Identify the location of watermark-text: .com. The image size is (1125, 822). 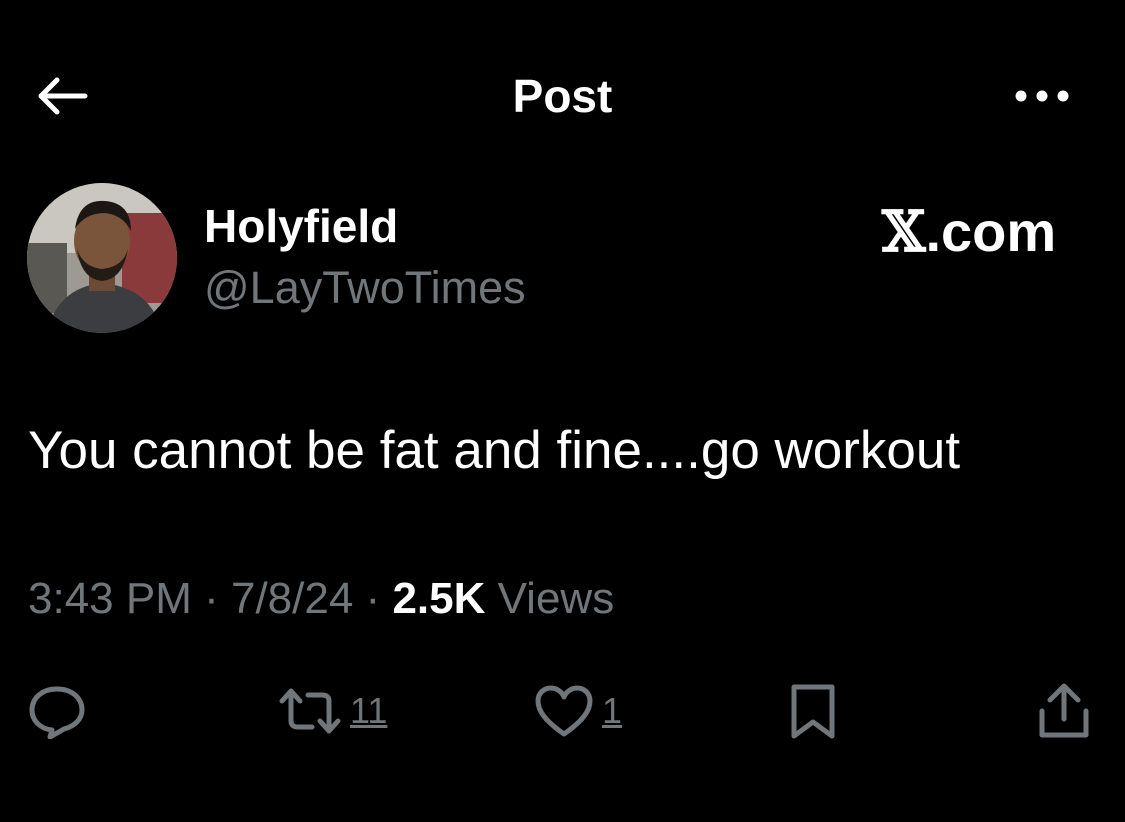
(991, 231).